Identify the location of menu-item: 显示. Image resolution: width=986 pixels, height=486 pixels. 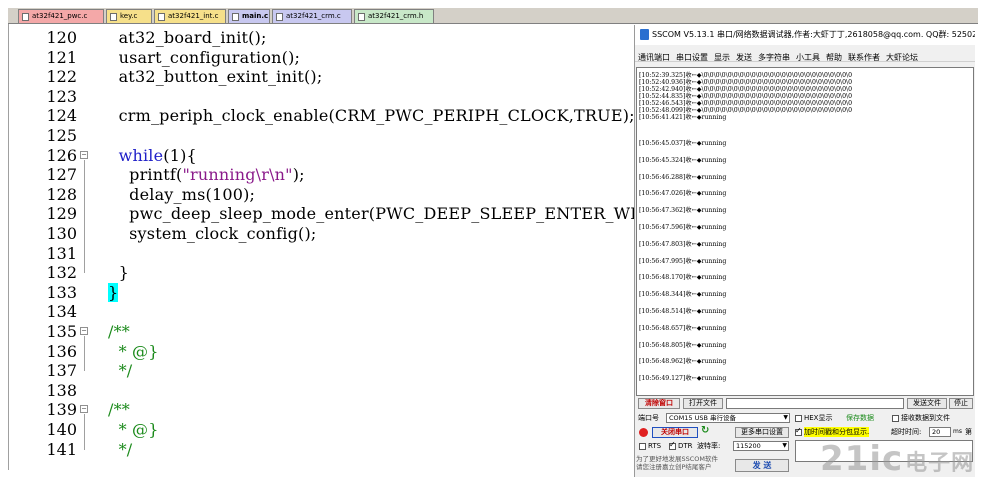
(722, 58).